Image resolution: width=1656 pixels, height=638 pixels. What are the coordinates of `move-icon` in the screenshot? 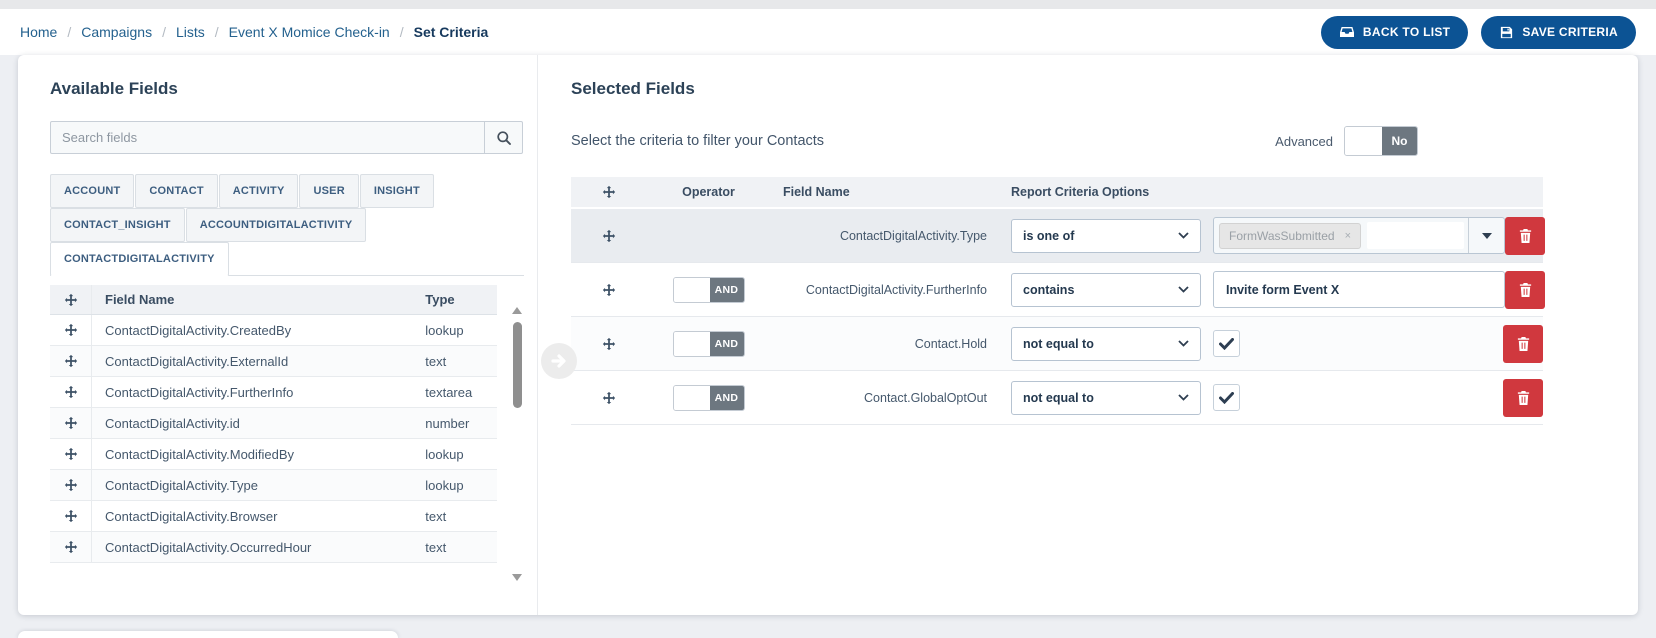 It's located at (71, 299).